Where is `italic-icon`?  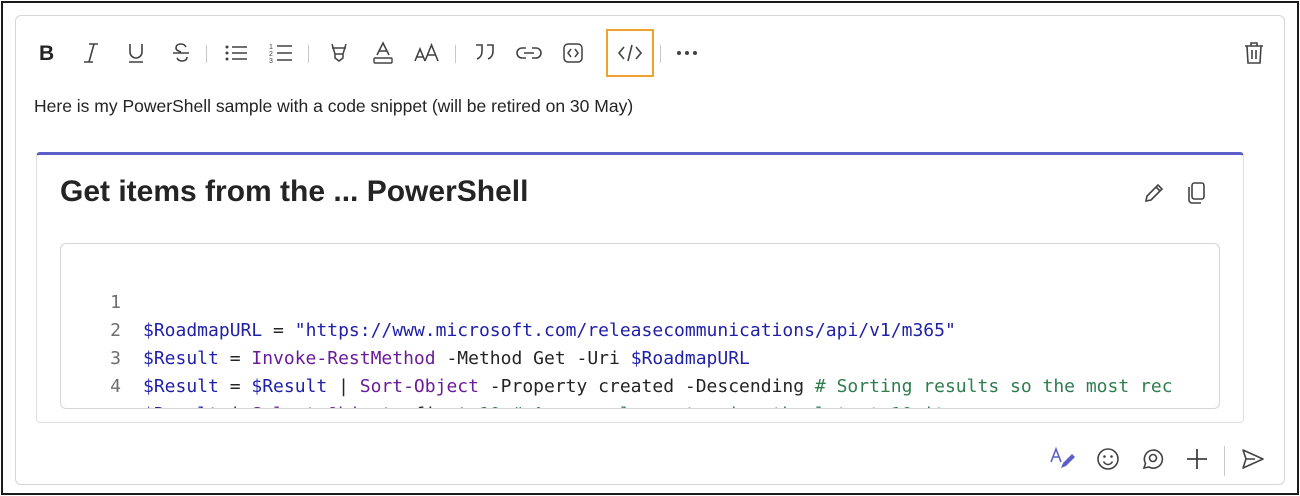
italic-icon is located at coordinates (91, 53).